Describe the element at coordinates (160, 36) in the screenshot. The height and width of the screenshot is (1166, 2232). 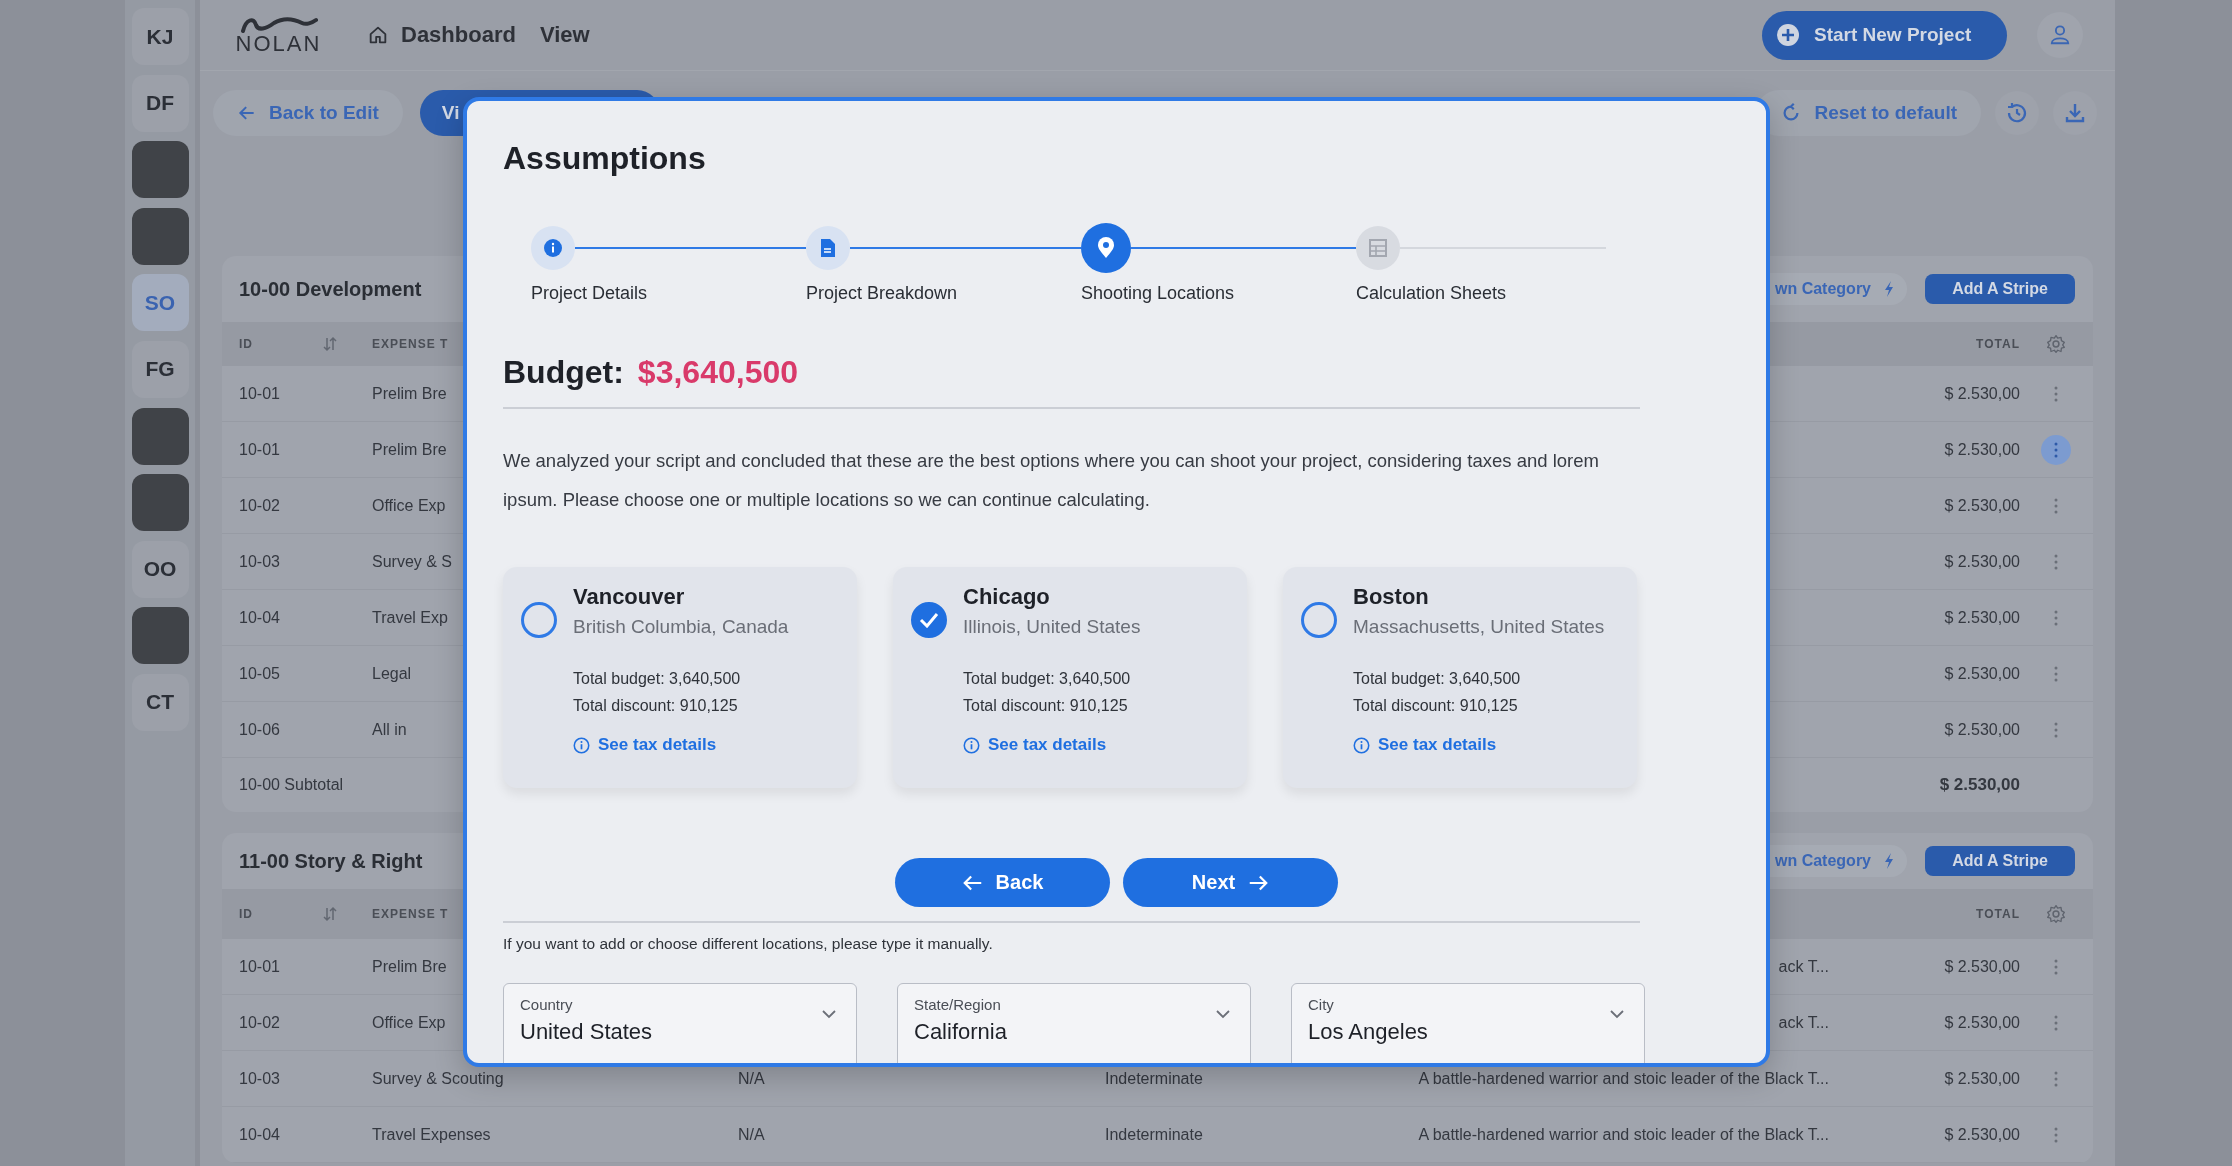
I see `sidebar-item: KJ` at that location.